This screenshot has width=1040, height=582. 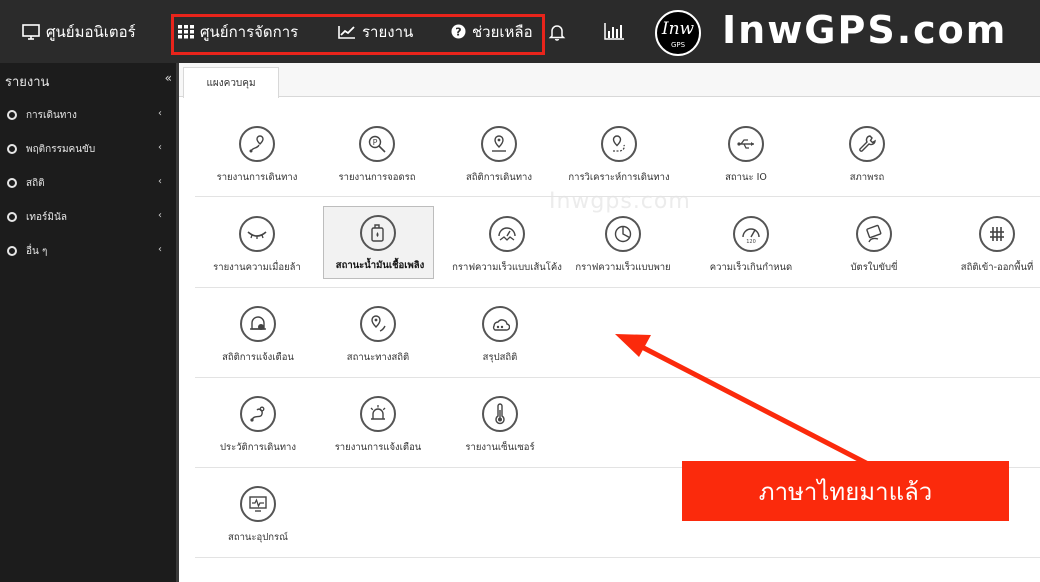 What do you see at coordinates (61, 149) in the screenshot?
I see `sidebar-item-label: พฤติกรรมคนขับ` at bounding box center [61, 149].